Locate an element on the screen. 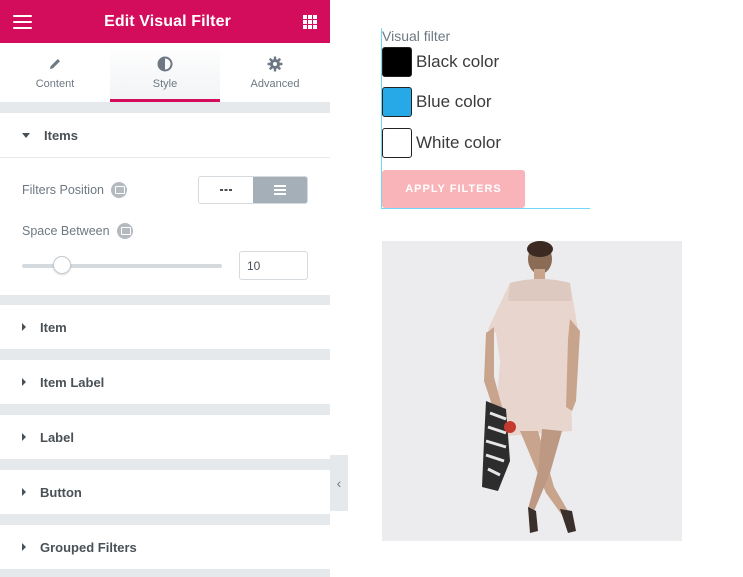 The height and width of the screenshot is (577, 743). apply-filters-button: APPLY FILTERS is located at coordinates (453, 189).